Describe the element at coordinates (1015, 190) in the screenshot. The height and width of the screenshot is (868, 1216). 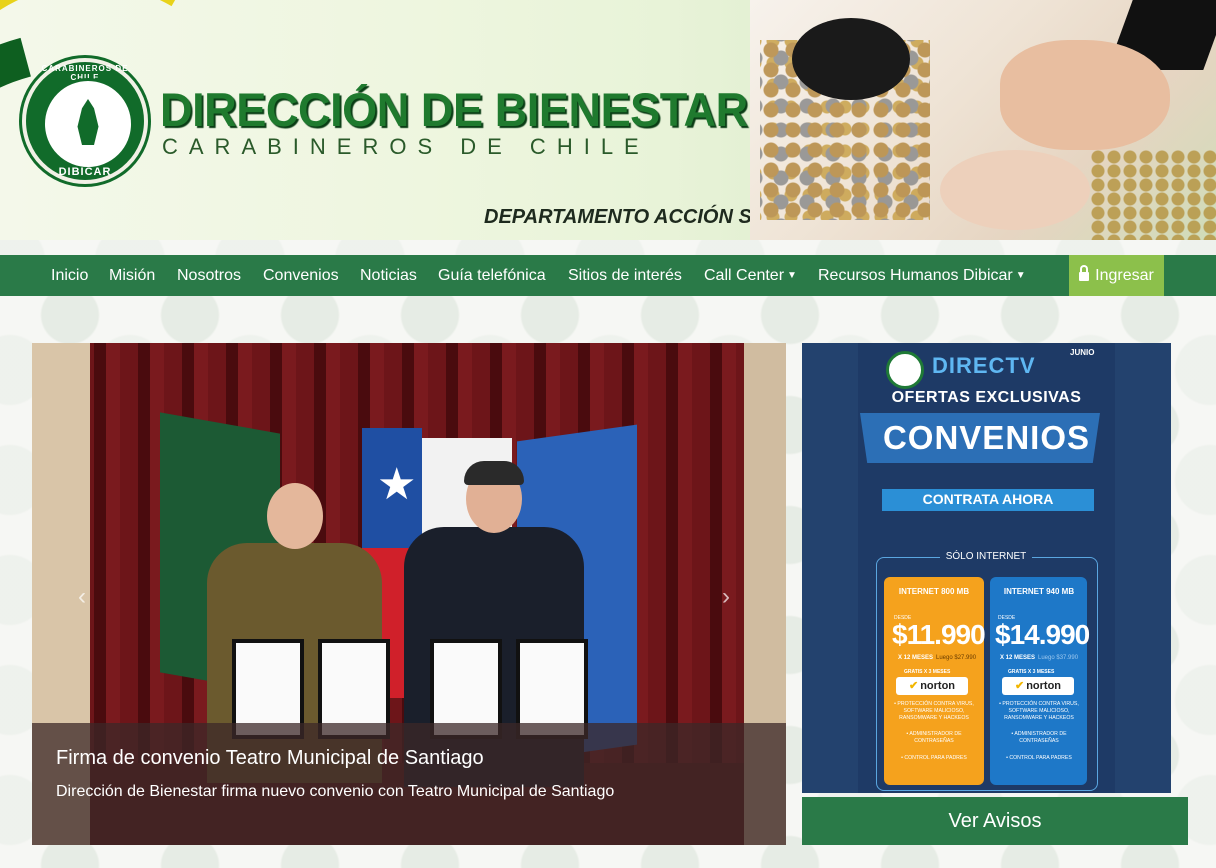
I see `baby-feet-image` at that location.